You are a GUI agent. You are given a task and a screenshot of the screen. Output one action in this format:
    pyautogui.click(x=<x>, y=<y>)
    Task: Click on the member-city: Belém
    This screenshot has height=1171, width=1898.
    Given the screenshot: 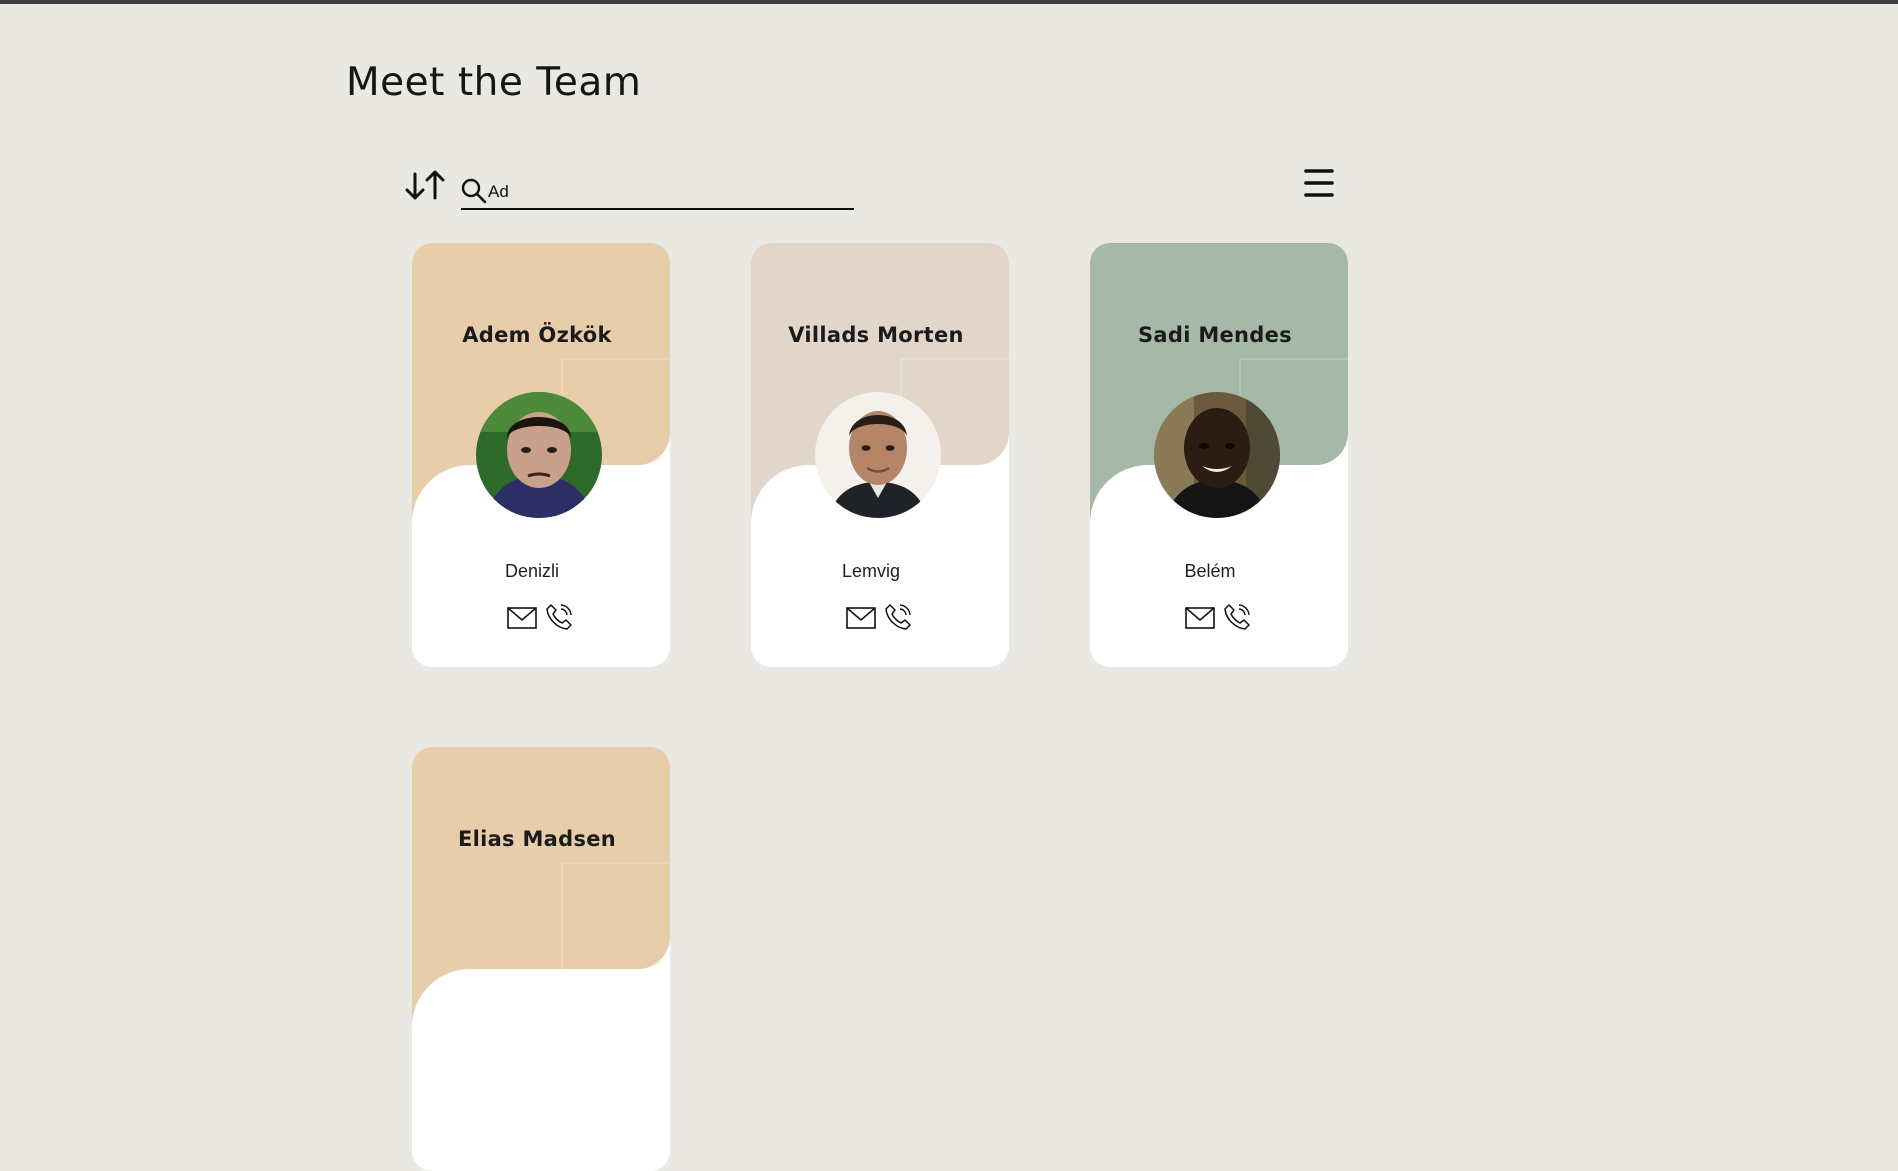 What is the action you would take?
    pyautogui.click(x=1210, y=571)
    